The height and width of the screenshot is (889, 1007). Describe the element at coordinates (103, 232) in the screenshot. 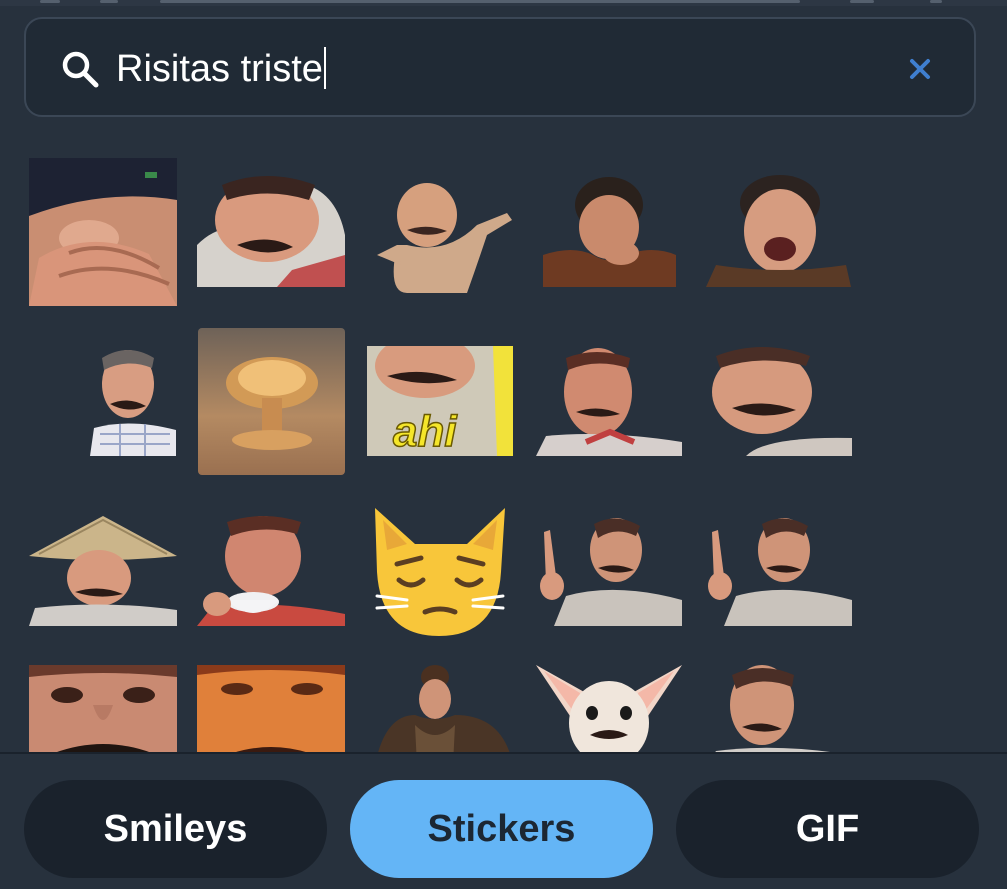

I see `risitas-beanie-hands-face-sticker` at that location.